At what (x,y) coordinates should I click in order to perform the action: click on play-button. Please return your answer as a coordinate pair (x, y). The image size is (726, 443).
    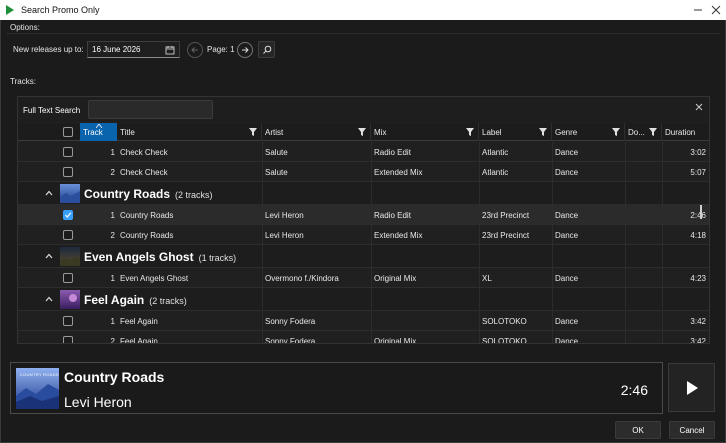
    Looking at the image, I should click on (691, 387).